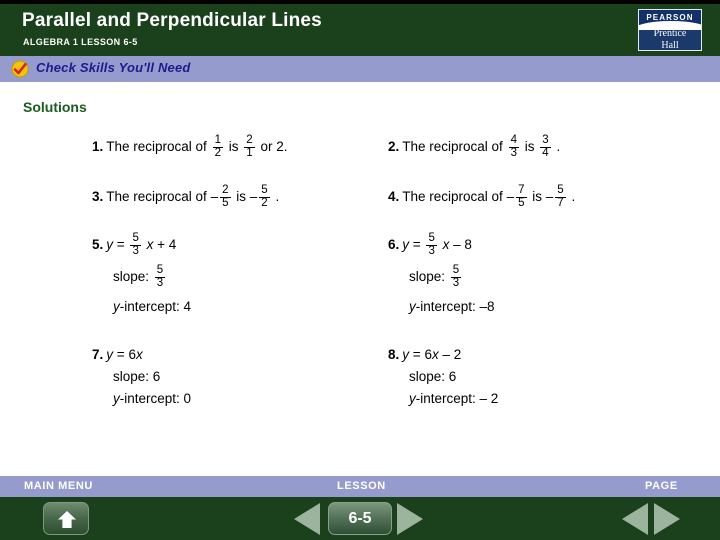 The width and height of the screenshot is (720, 540). I want to click on page-title: Parallel and Perpendicular Lines, so click(172, 20).